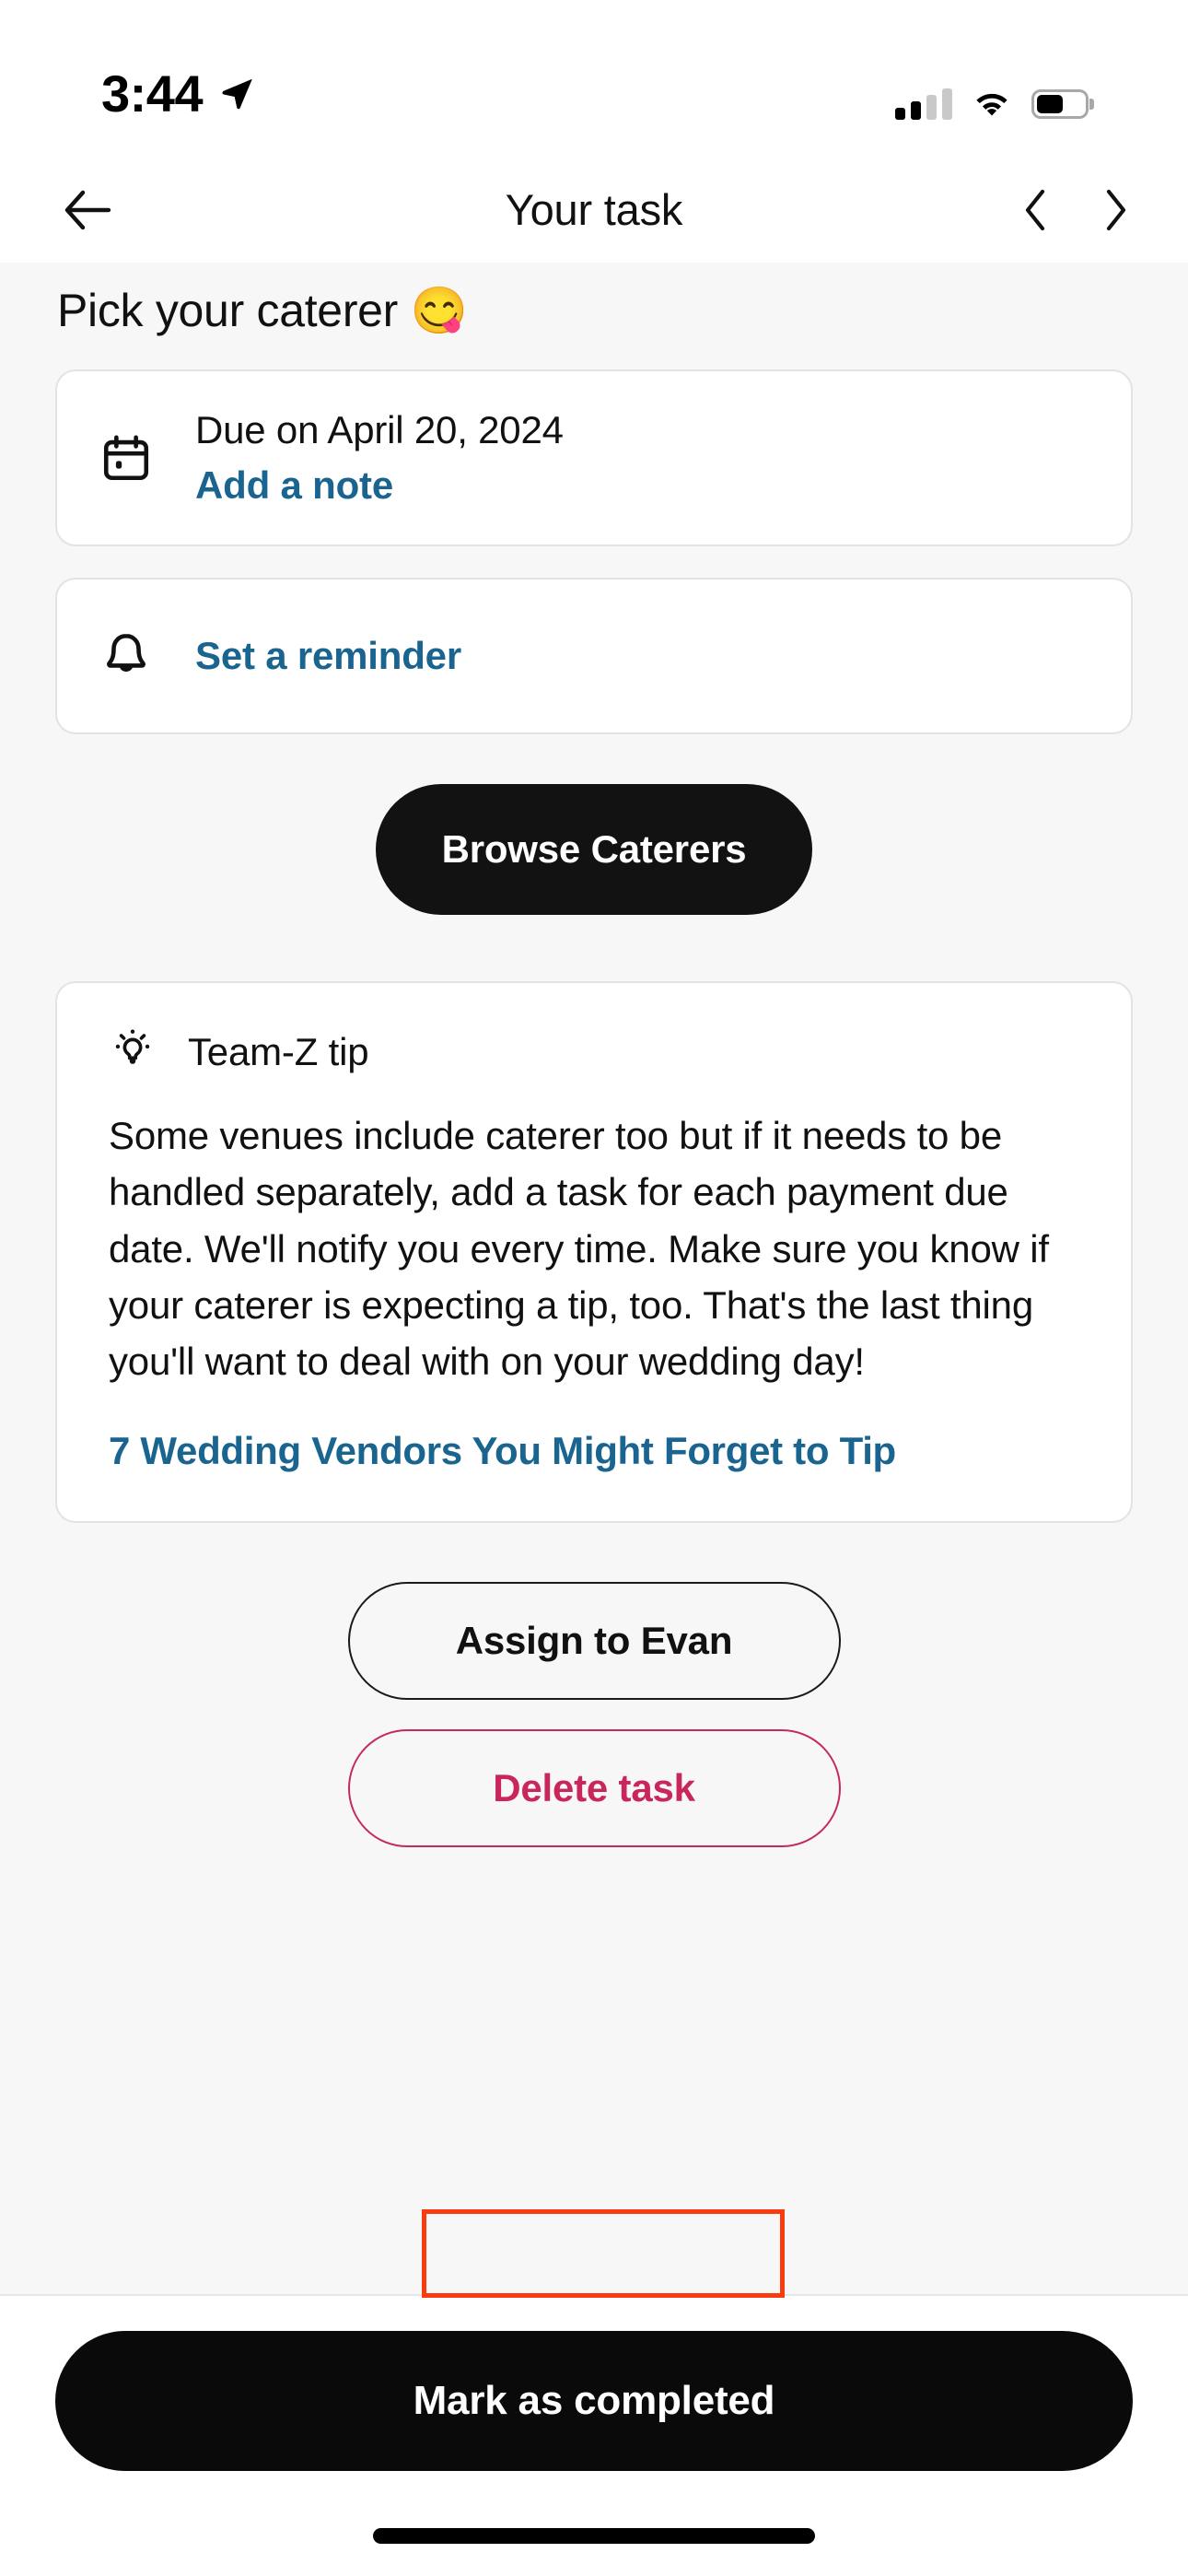 This screenshot has height=2576, width=1188. I want to click on home-indicator, so click(594, 2536).